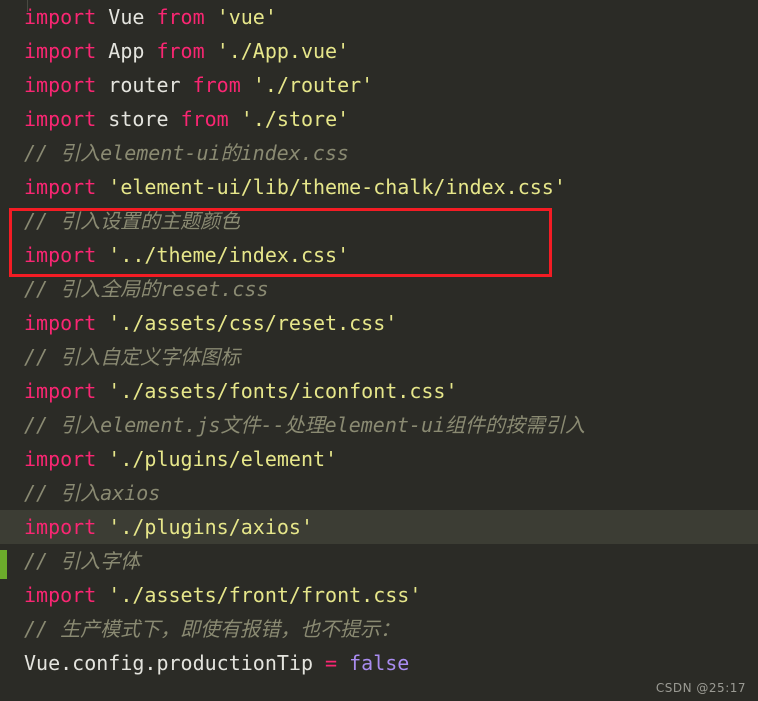 The width and height of the screenshot is (758, 701). Describe the element at coordinates (92, 493) in the screenshot. I see `code-token-cmt: // 引入axios` at that location.